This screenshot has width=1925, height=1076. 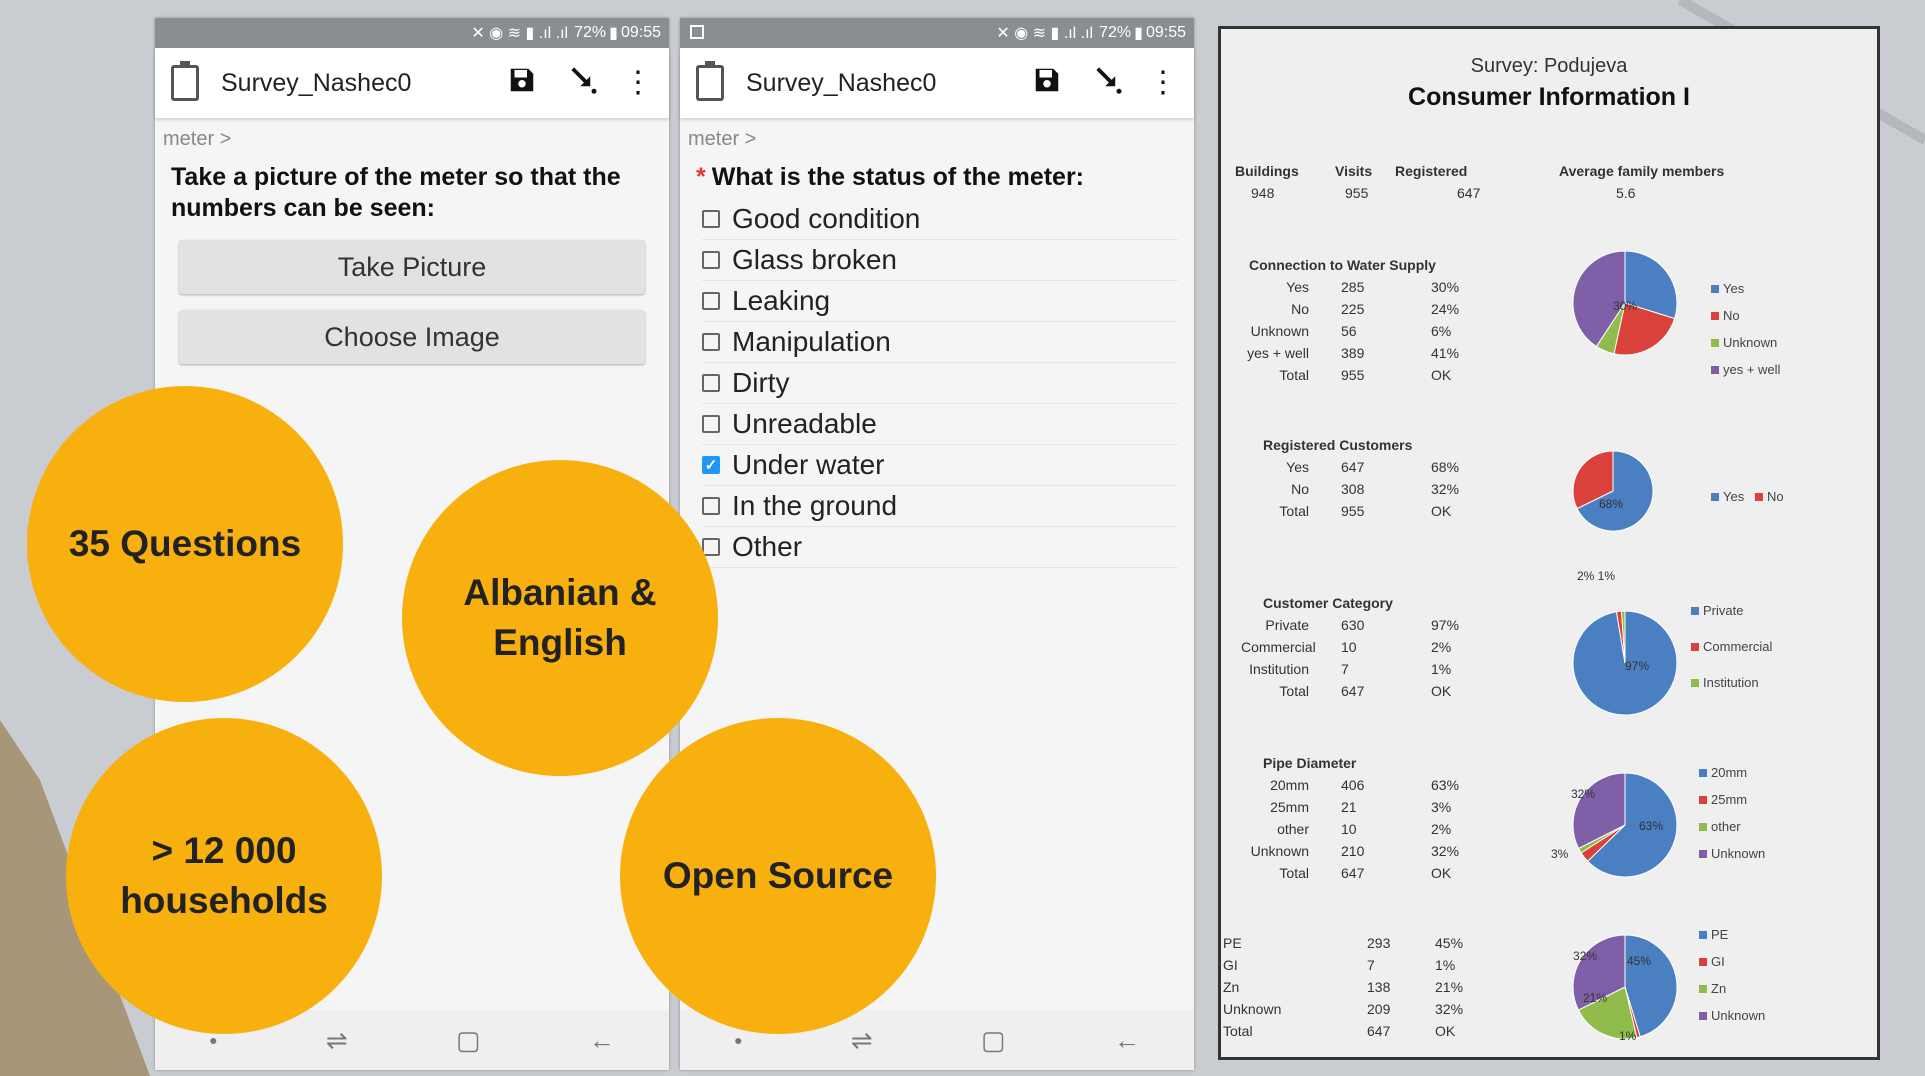 What do you see at coordinates (1353, 287) in the screenshot?
I see `row-count: 285` at bounding box center [1353, 287].